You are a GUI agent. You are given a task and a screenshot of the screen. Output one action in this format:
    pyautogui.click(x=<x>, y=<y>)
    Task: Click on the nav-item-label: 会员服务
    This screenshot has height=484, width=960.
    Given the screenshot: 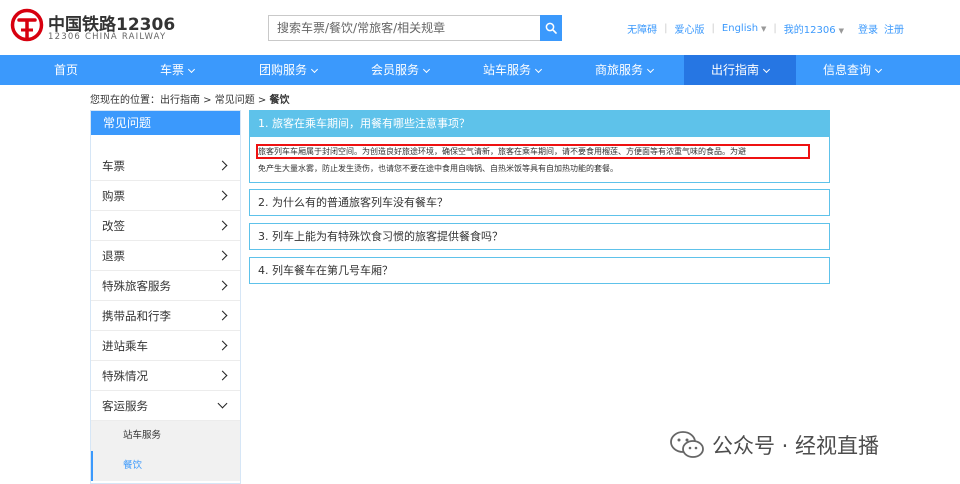 What is the action you would take?
    pyautogui.click(x=394, y=70)
    